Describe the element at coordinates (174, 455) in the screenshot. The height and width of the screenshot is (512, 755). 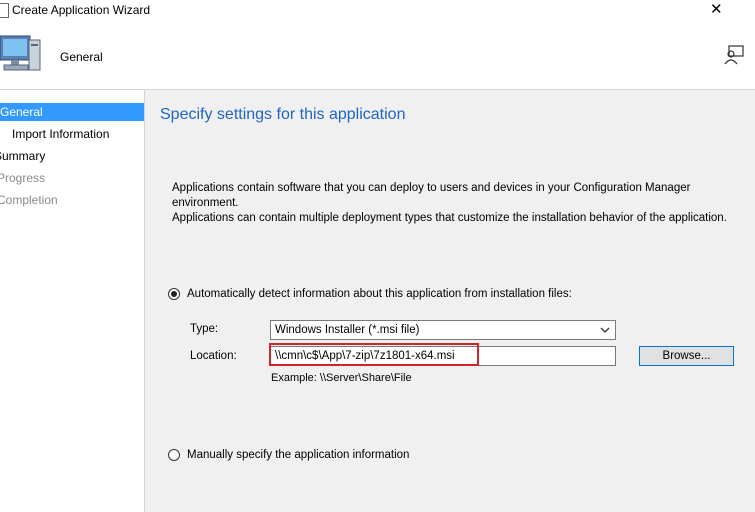
I see `manual-radio` at that location.